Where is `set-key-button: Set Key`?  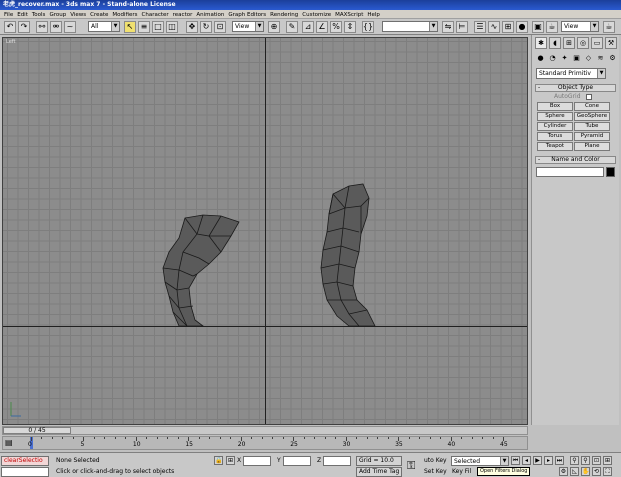
set-key-button: Set Key is located at coordinates (435, 471).